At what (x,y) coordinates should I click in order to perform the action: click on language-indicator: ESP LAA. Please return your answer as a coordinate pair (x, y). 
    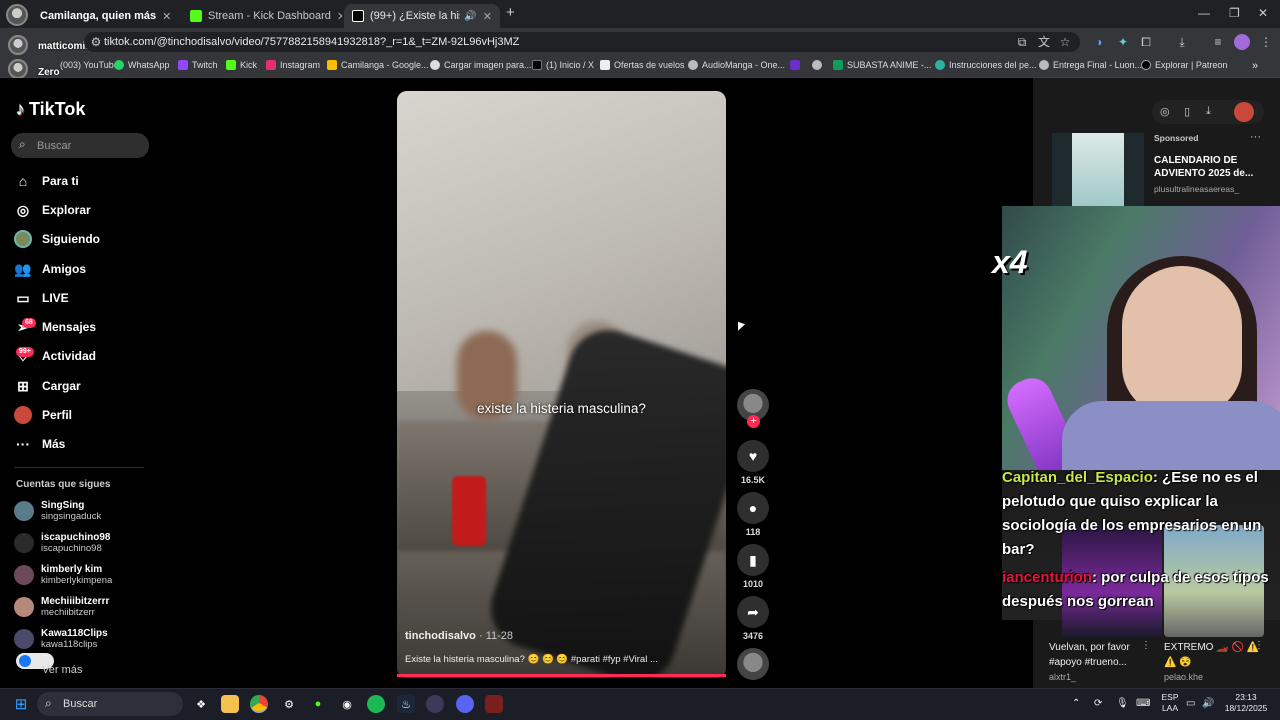
    Looking at the image, I should click on (1170, 703).